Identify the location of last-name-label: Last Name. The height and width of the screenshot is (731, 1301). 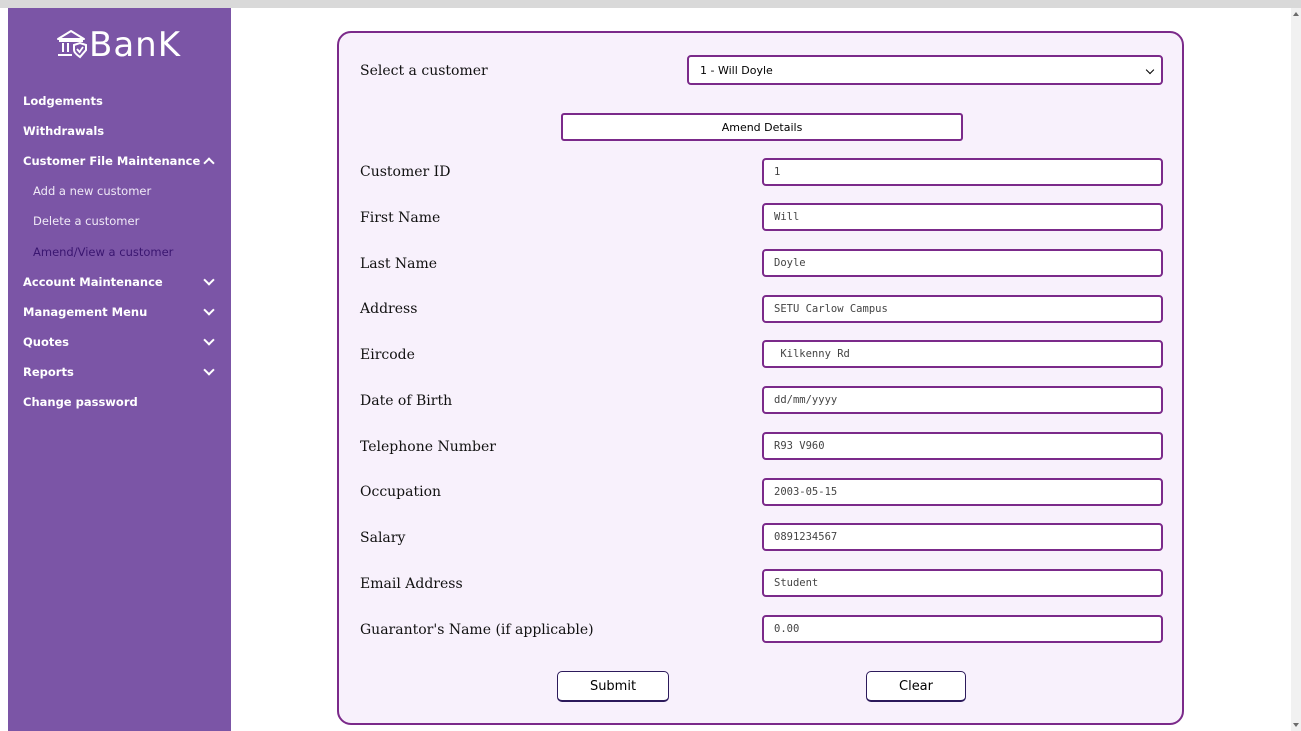
(399, 264).